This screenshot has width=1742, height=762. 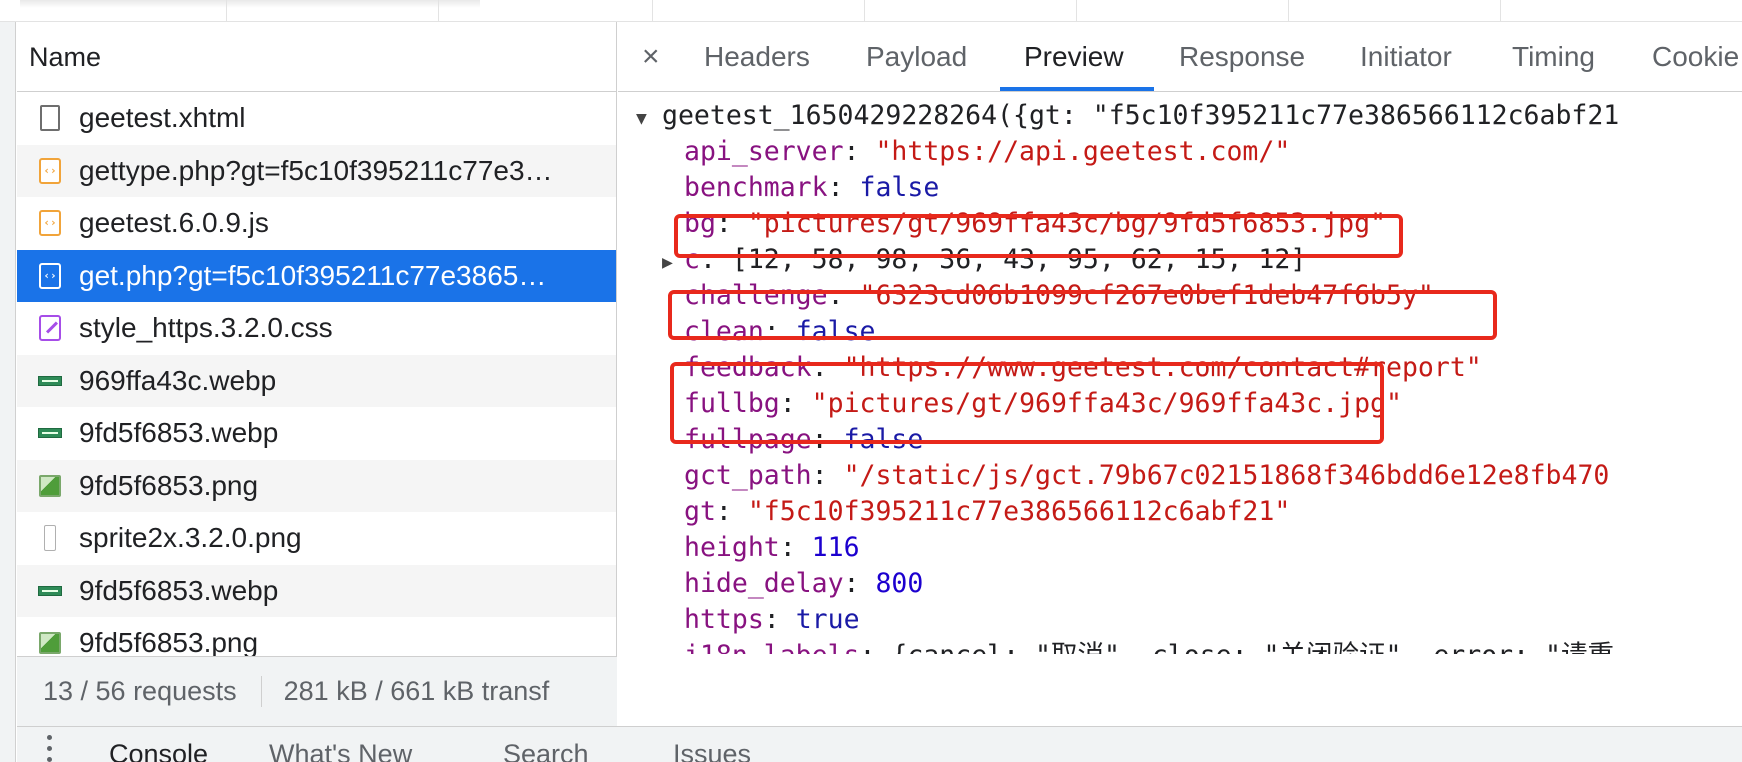 I want to click on tab-timing: Timing, so click(x=1553, y=57).